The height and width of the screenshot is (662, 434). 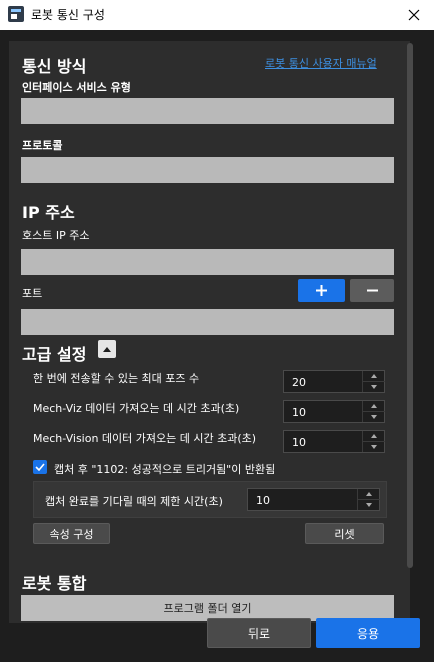 I want to click on viz-timeout-decrement, so click(x=374, y=417).